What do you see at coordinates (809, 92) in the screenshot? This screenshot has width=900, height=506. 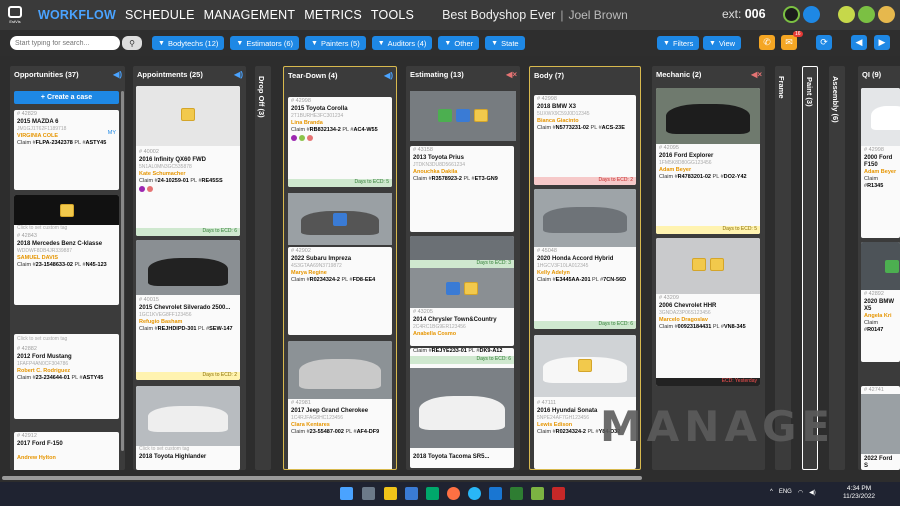 I see `column-title: Paint (3)` at bounding box center [809, 92].